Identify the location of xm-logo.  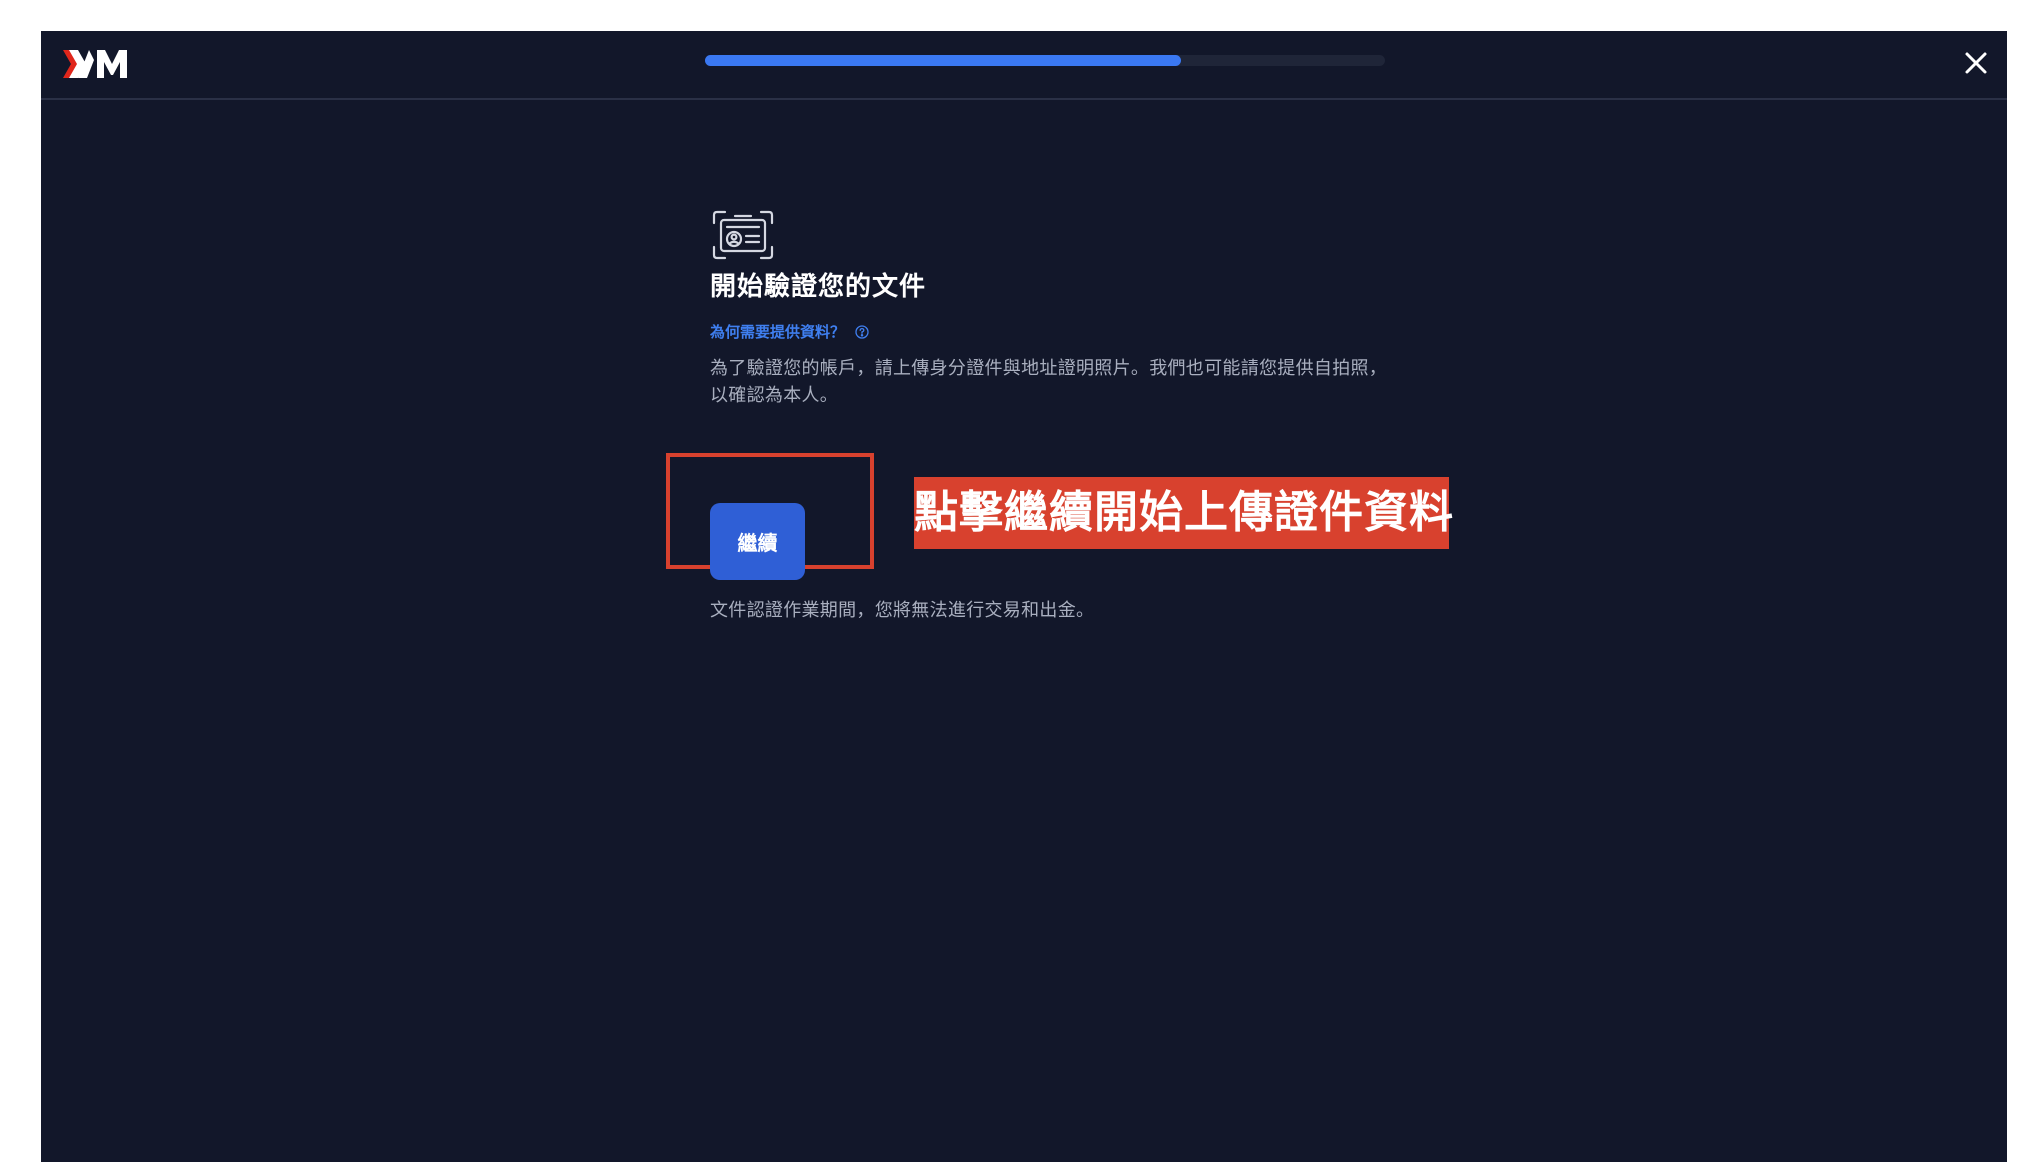
(95, 64).